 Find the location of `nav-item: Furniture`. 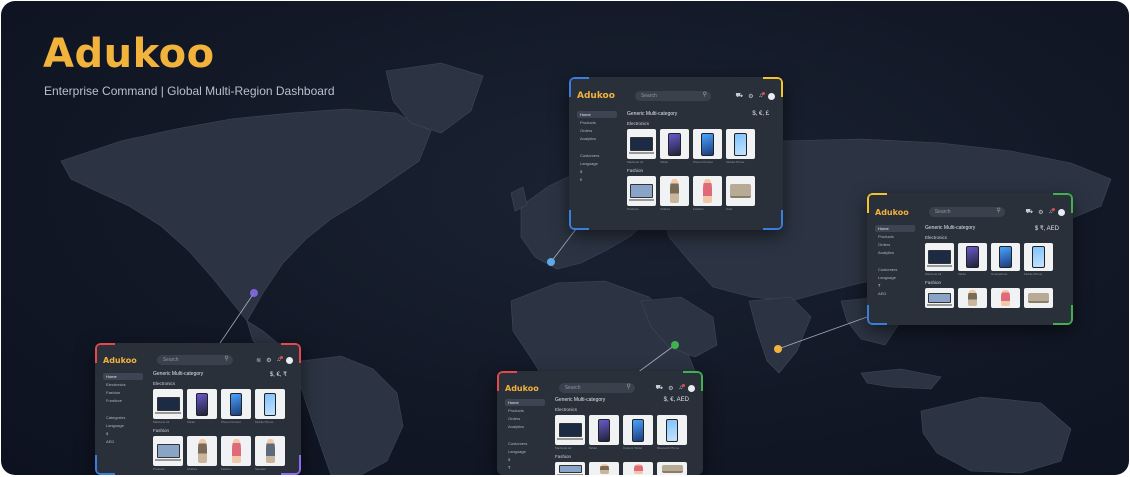

nav-item: Furniture is located at coordinates (123, 400).